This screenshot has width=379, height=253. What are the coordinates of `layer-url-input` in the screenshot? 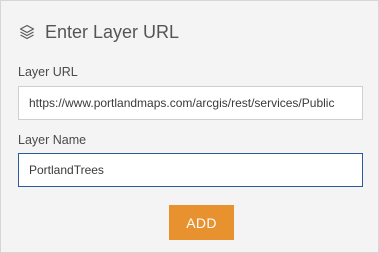 It's located at (190, 103).